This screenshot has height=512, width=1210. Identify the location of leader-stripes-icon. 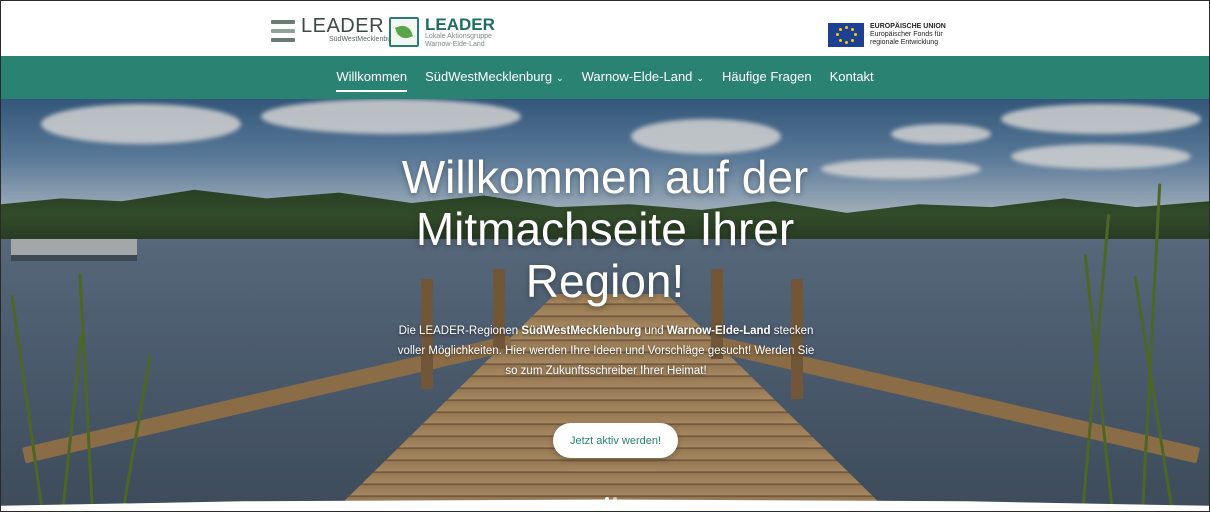
(283, 30).